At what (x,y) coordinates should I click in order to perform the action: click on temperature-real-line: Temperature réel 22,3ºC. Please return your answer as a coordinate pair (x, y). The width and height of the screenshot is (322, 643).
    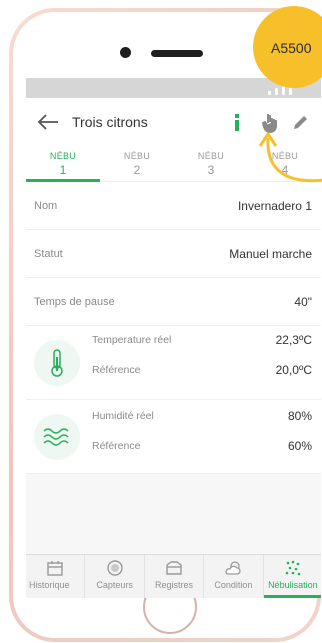
    Looking at the image, I should click on (202, 340).